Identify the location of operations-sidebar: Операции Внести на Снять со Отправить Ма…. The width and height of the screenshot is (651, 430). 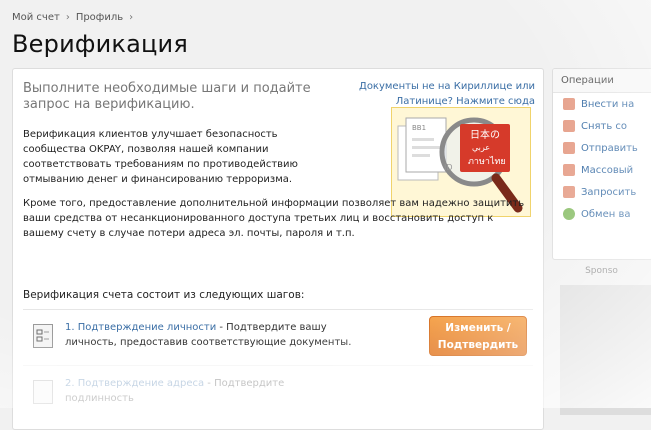
(601, 164).